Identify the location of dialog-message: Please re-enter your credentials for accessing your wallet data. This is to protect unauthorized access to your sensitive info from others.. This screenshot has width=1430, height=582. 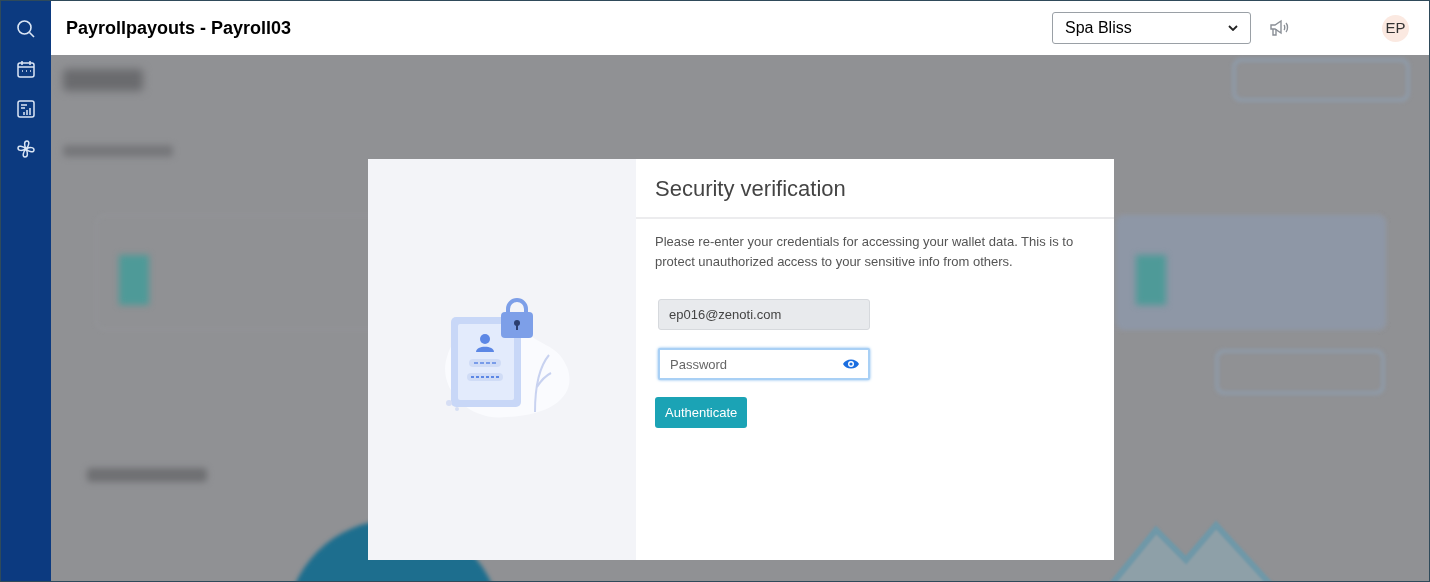
(865, 252).